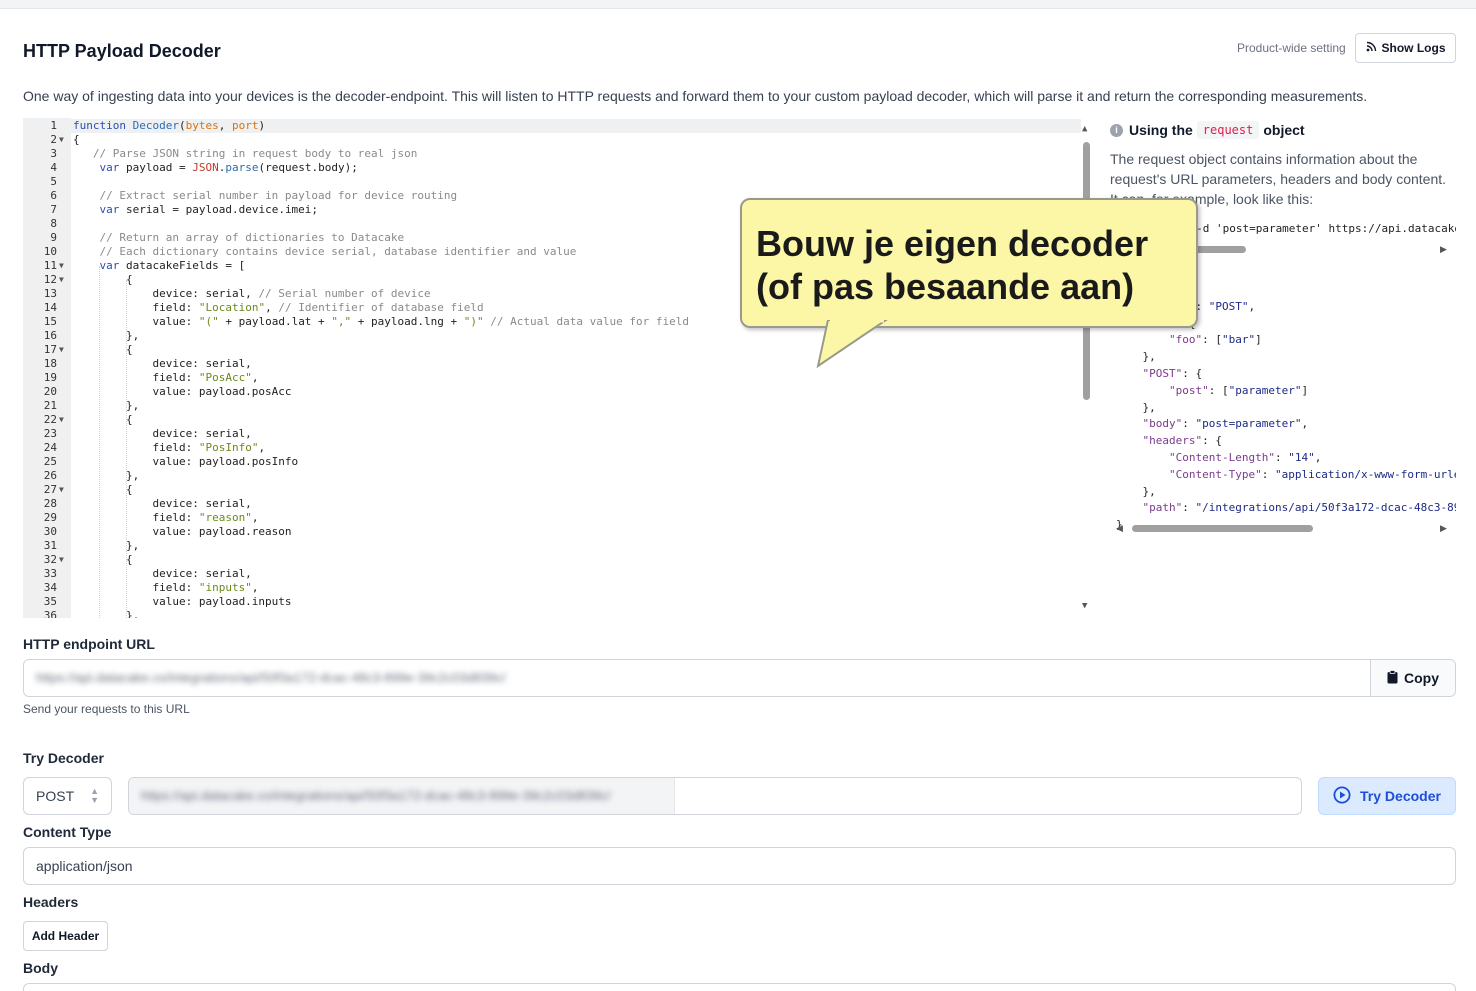 The image size is (1476, 991). I want to click on method-select: POST ▲ ▼, so click(67, 796).